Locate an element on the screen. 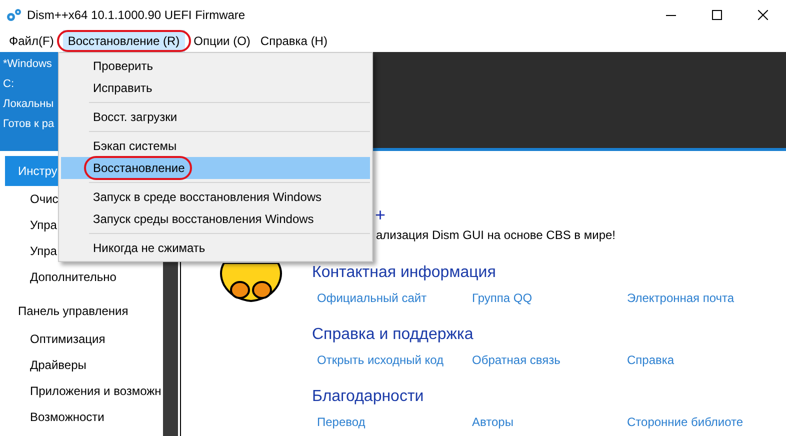 The image size is (786, 436). sidebar-item: Дополнительно is located at coordinates (84, 277).